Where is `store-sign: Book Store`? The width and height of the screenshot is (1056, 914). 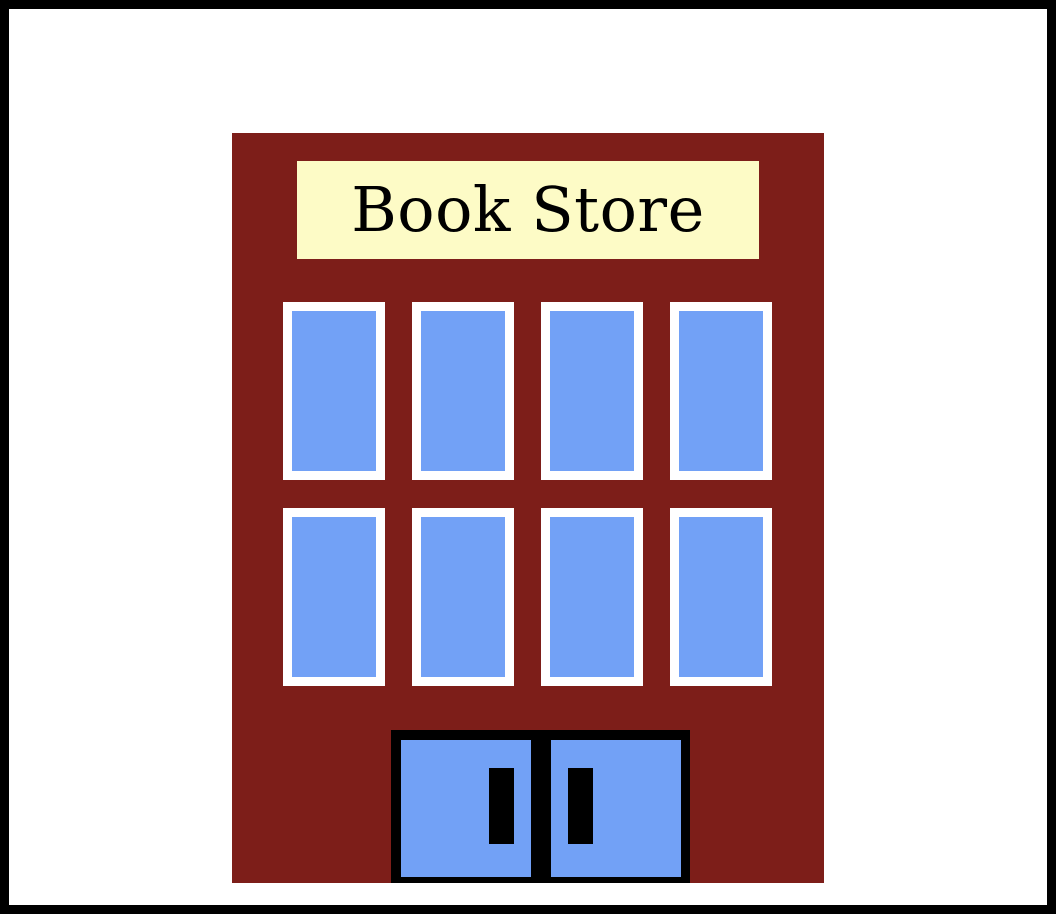 store-sign: Book Store is located at coordinates (528, 210).